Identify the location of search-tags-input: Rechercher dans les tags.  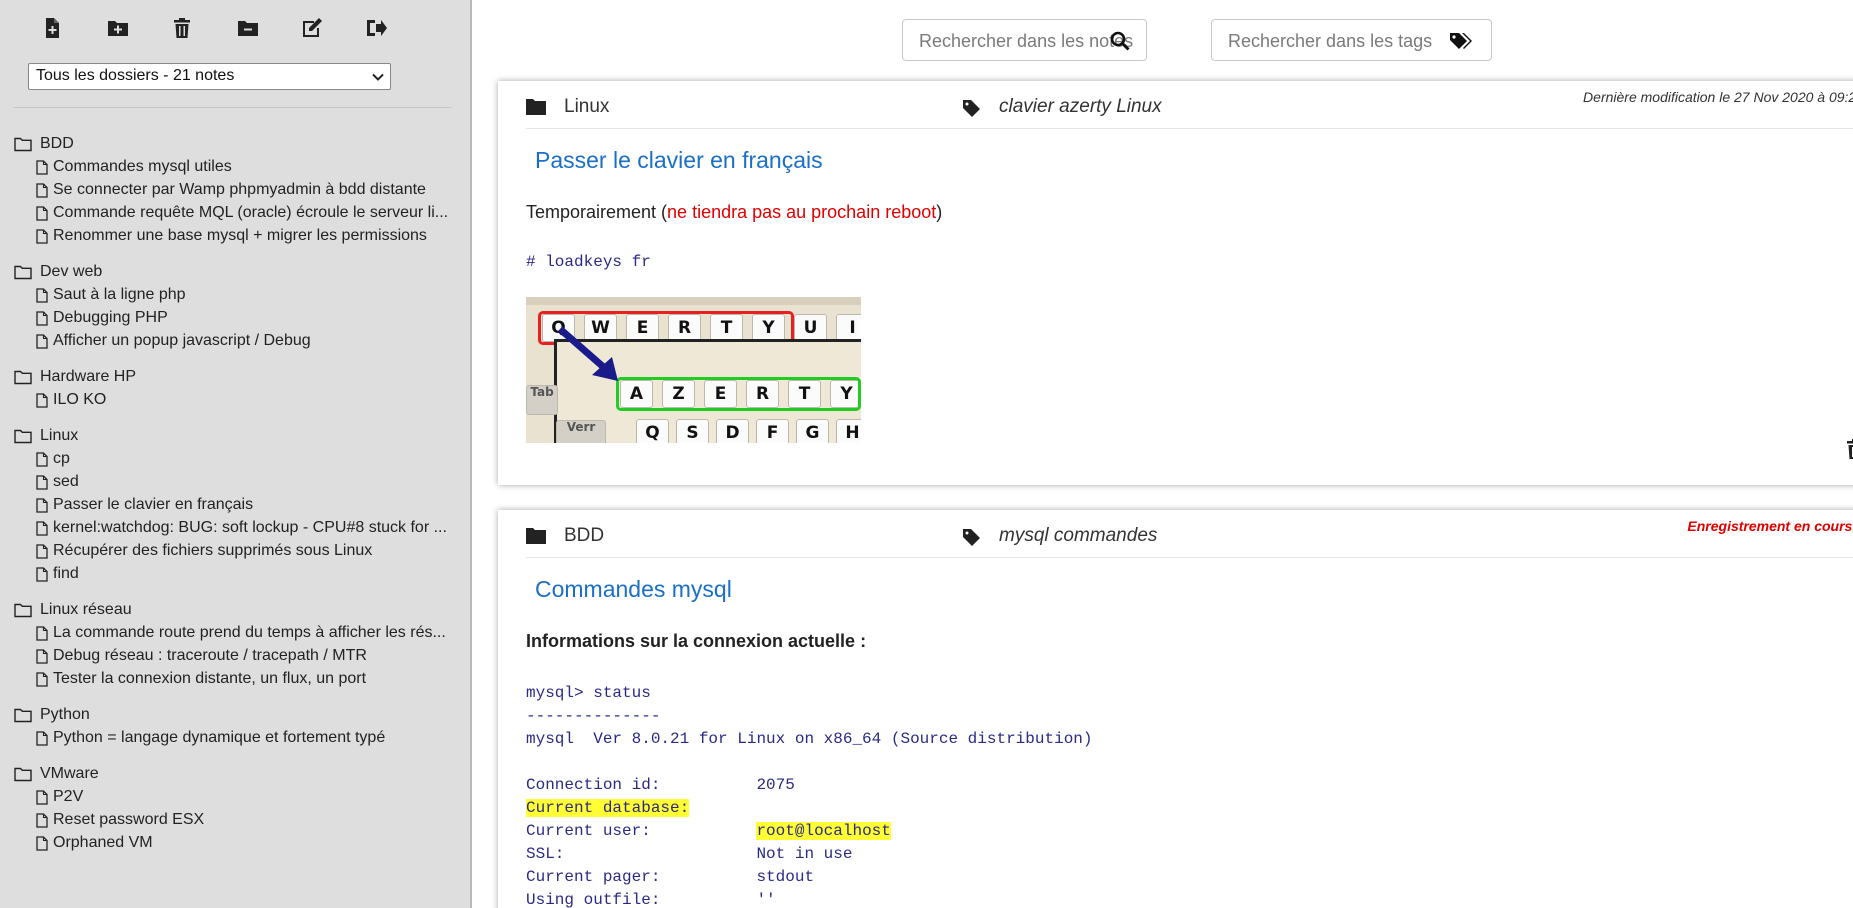
(1351, 40).